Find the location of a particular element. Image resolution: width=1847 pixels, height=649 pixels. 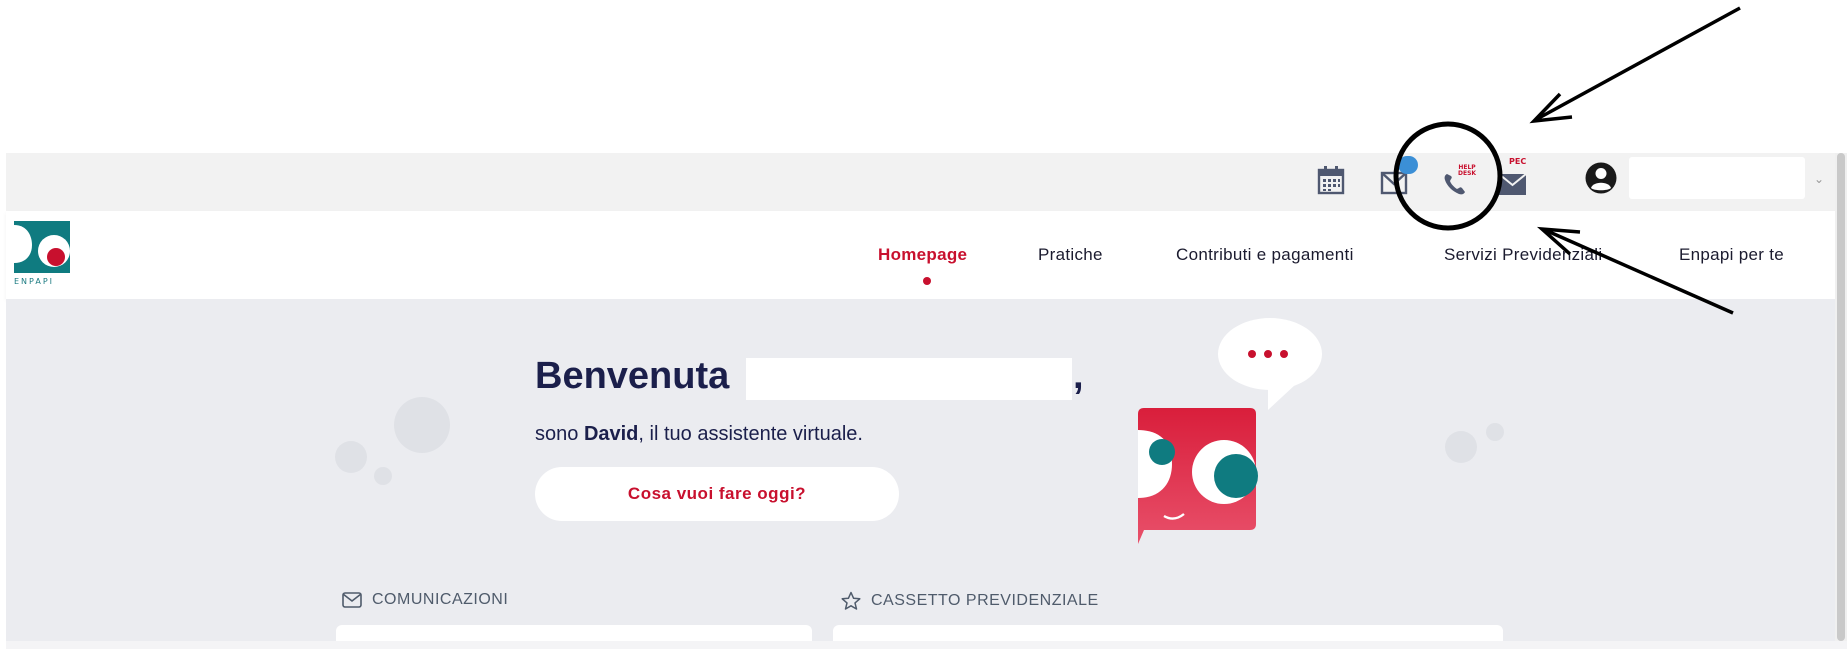

chevron-down-icon: ⌄ is located at coordinates (1819, 179).